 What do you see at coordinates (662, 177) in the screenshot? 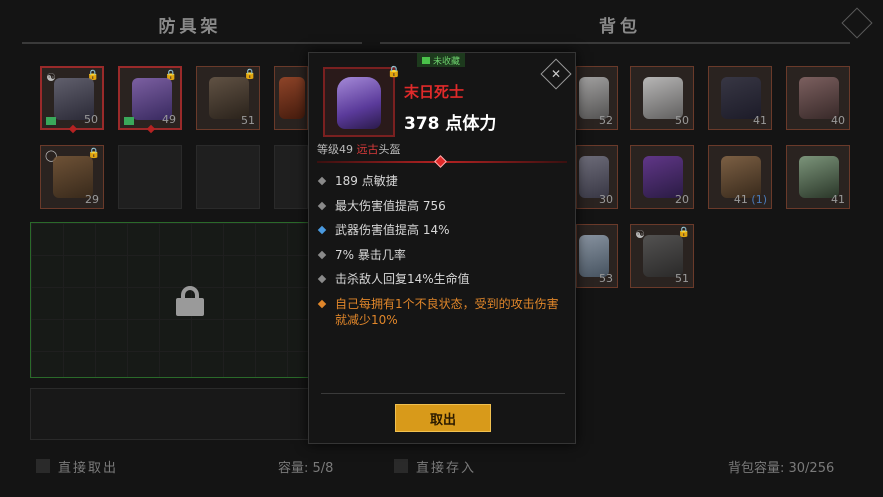
I see `backpack-slot-6: 20` at bounding box center [662, 177].